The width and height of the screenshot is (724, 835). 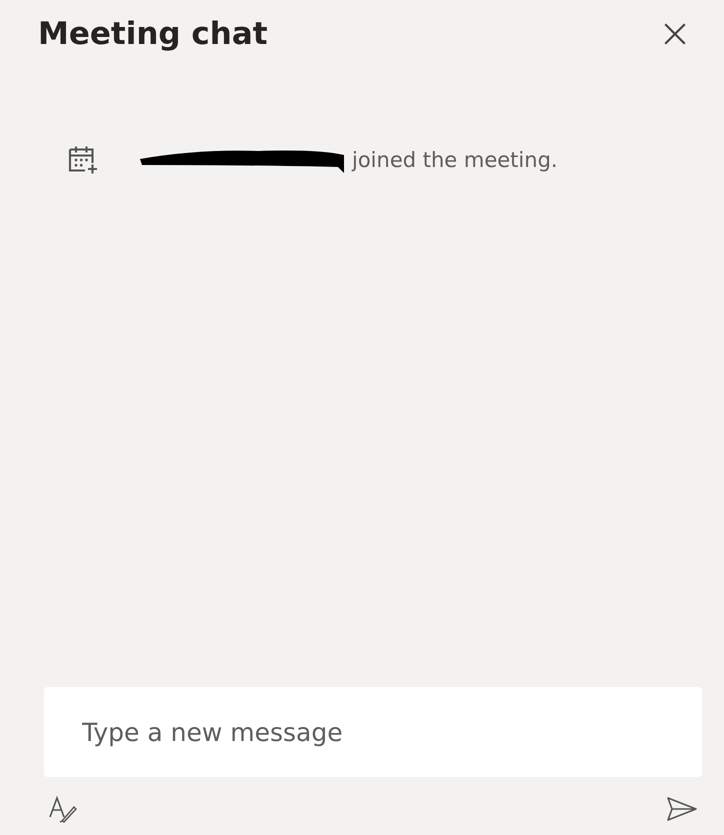 I want to click on close-icon, so click(x=675, y=34).